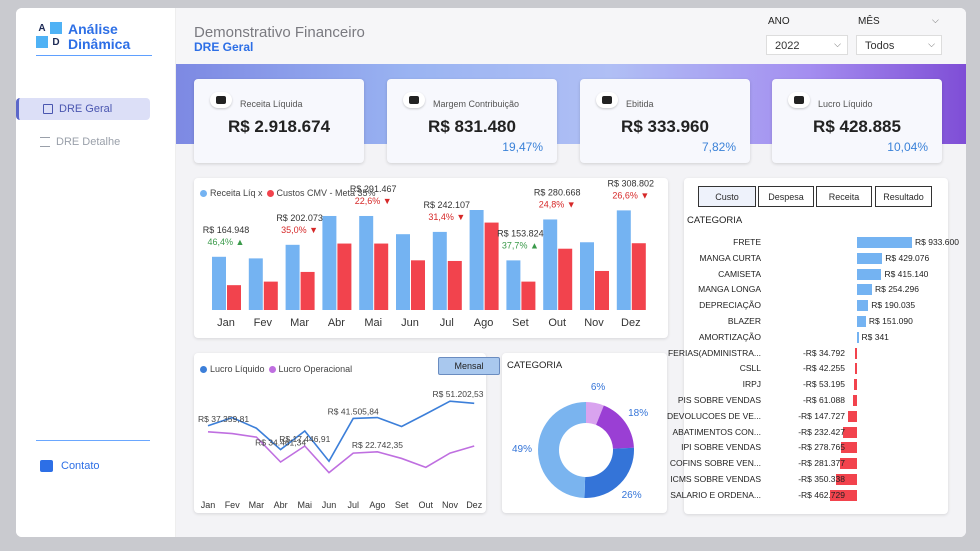 The image size is (980, 551). Describe the element at coordinates (279, 32) in the screenshot. I see `page-title: Demonstrativo Financeiro` at that location.